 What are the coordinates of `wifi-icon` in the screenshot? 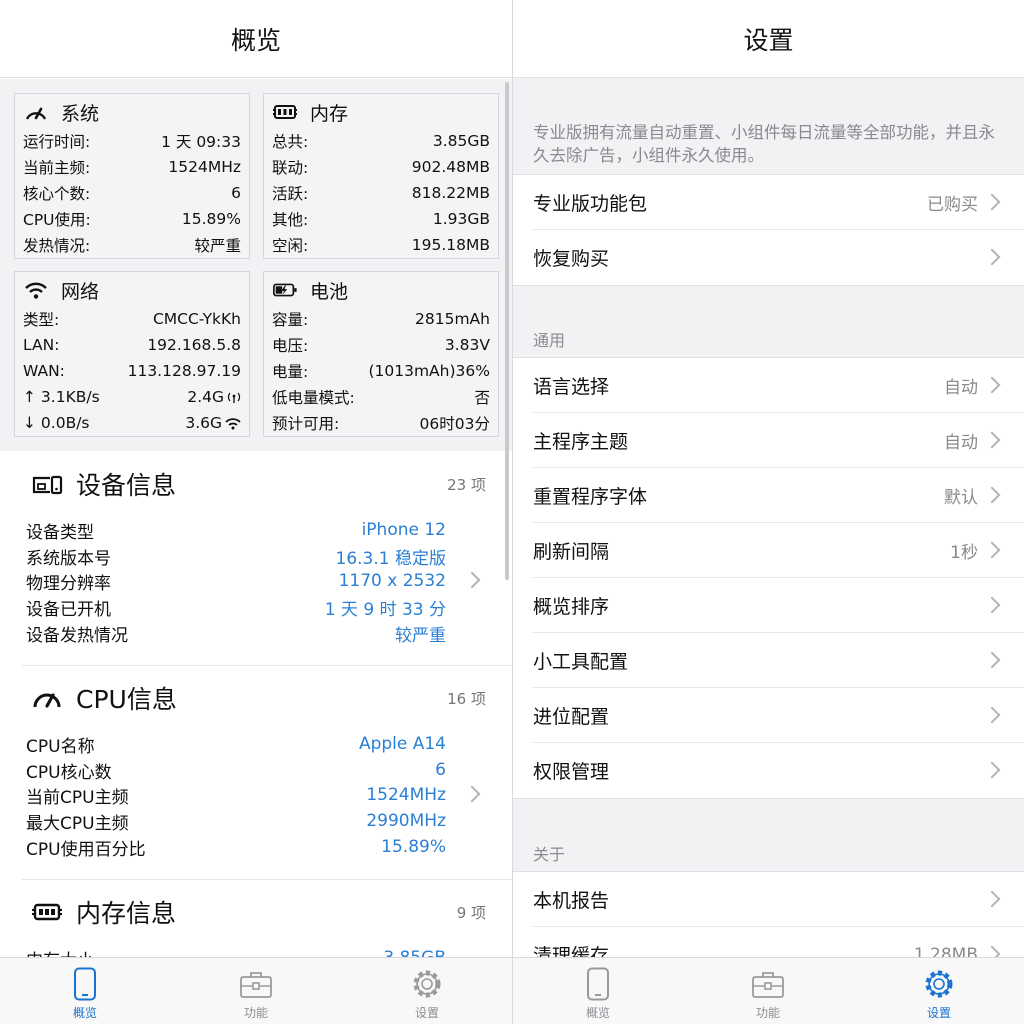 It's located at (36, 290).